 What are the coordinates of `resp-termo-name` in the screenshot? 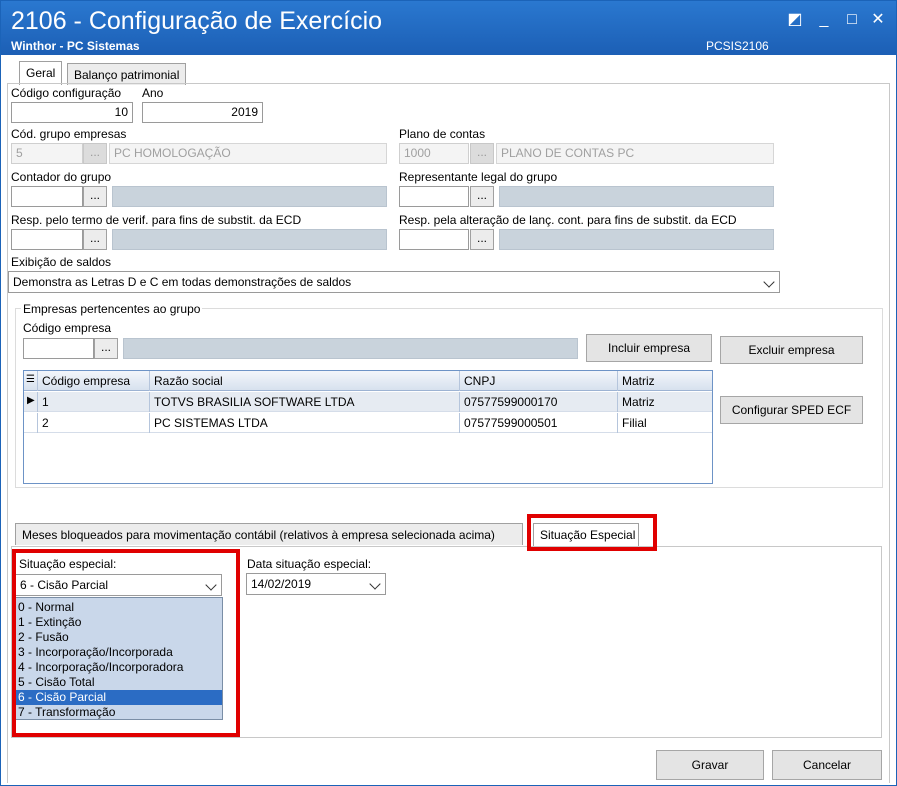 It's located at (249, 239).